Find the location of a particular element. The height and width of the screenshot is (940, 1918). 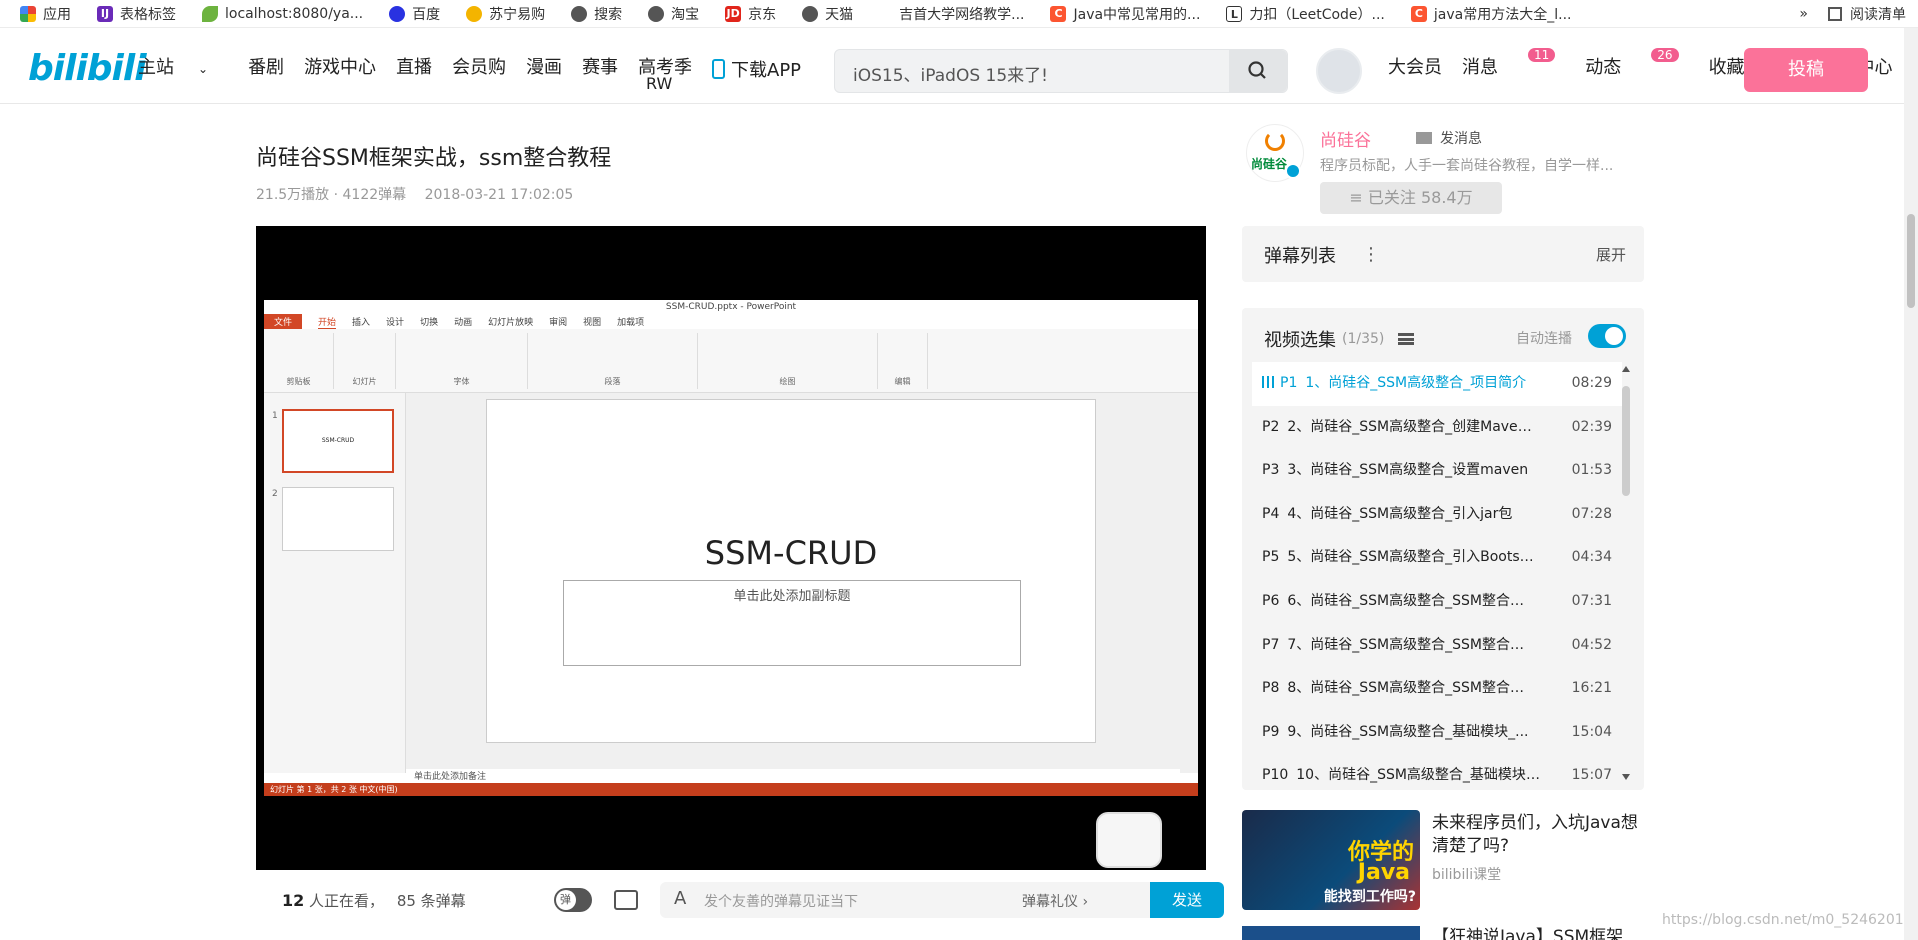

nav-live: 直播 is located at coordinates (414, 66).